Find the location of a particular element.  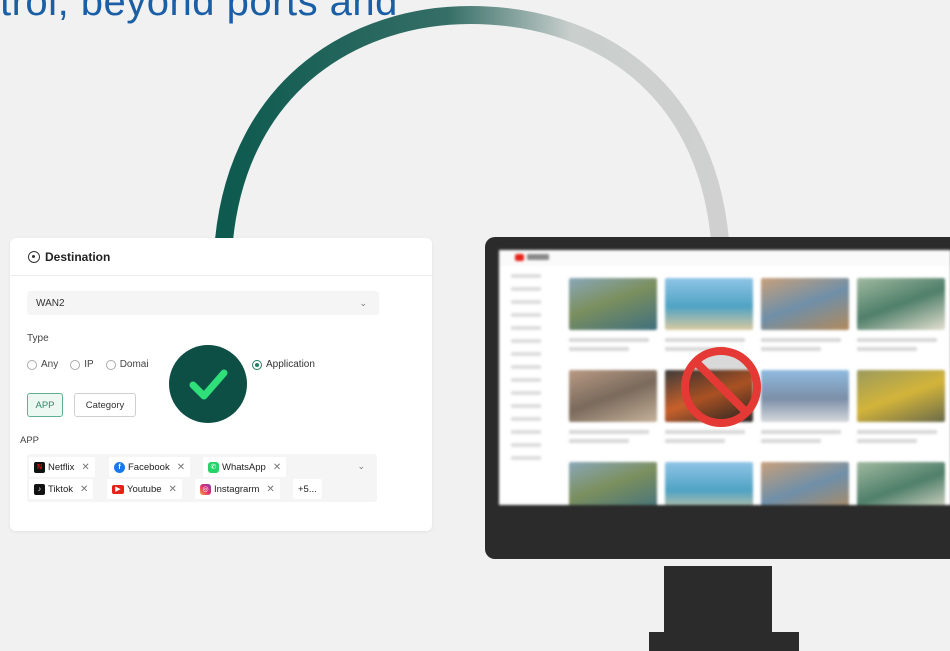

tag-facebook: f Facebook ✕ is located at coordinates (150, 467).